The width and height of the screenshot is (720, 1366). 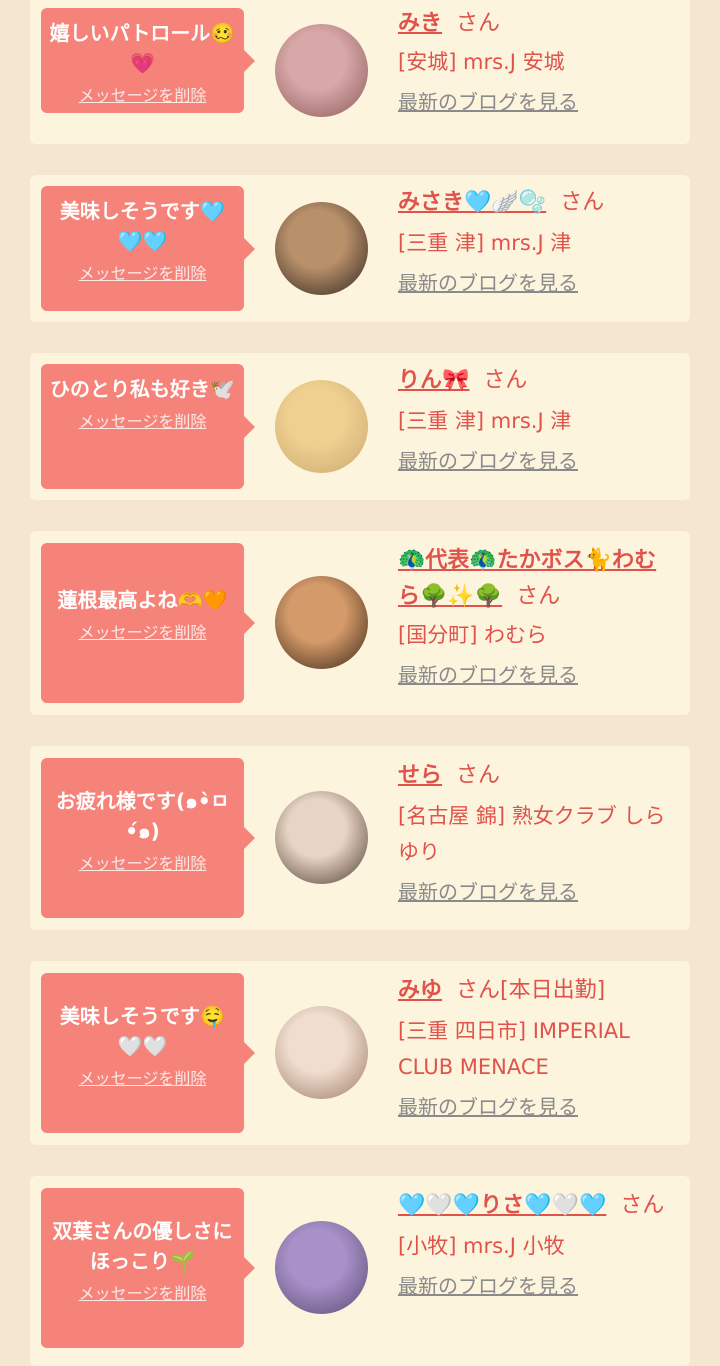 What do you see at coordinates (142, 600) in the screenshot?
I see `message-text: 蓮根最高よね🫶🧡` at bounding box center [142, 600].